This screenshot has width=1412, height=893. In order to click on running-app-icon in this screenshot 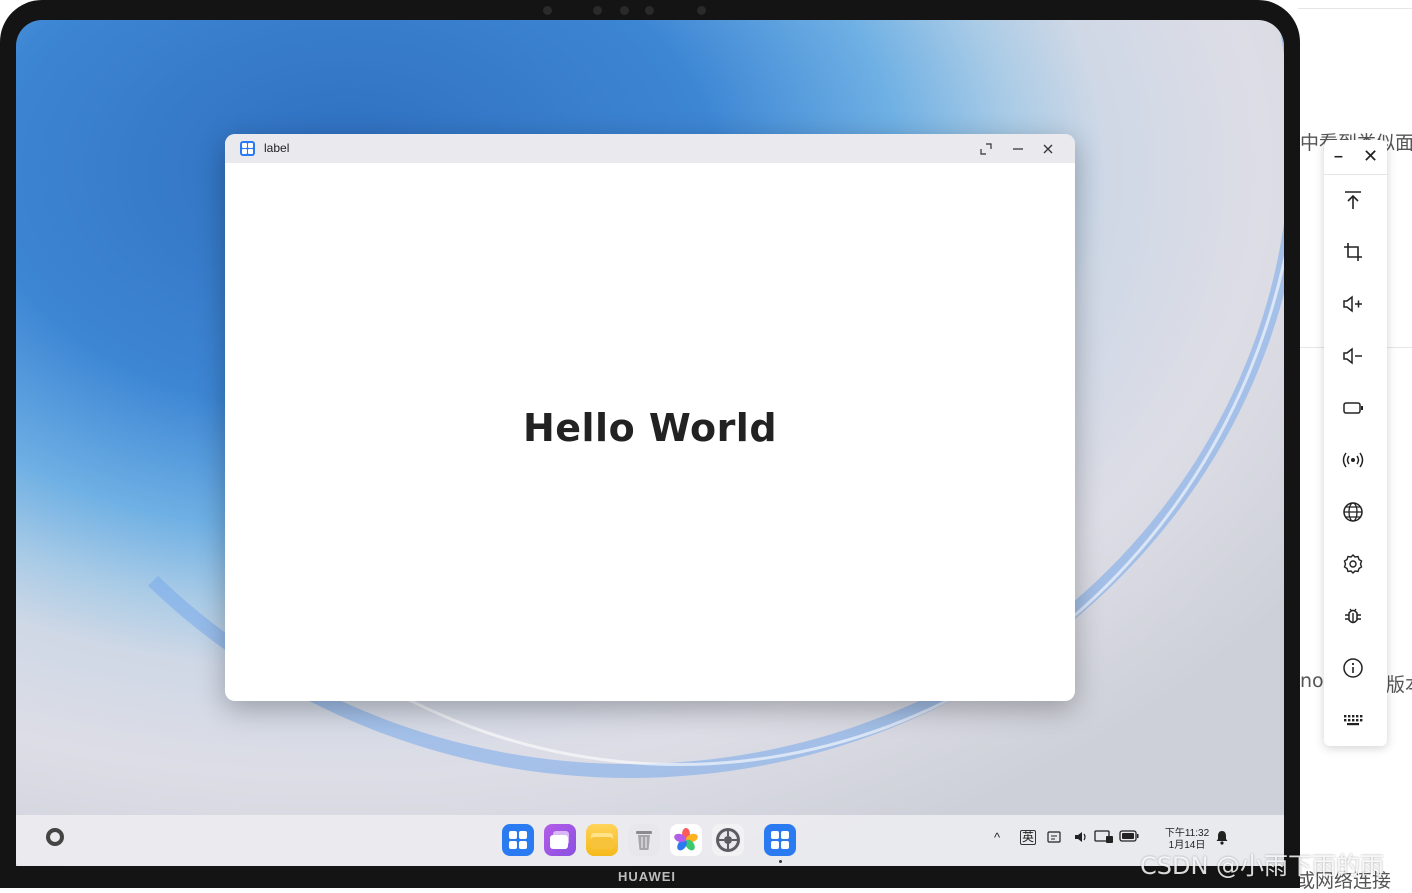, I will do `click(780, 840)`.